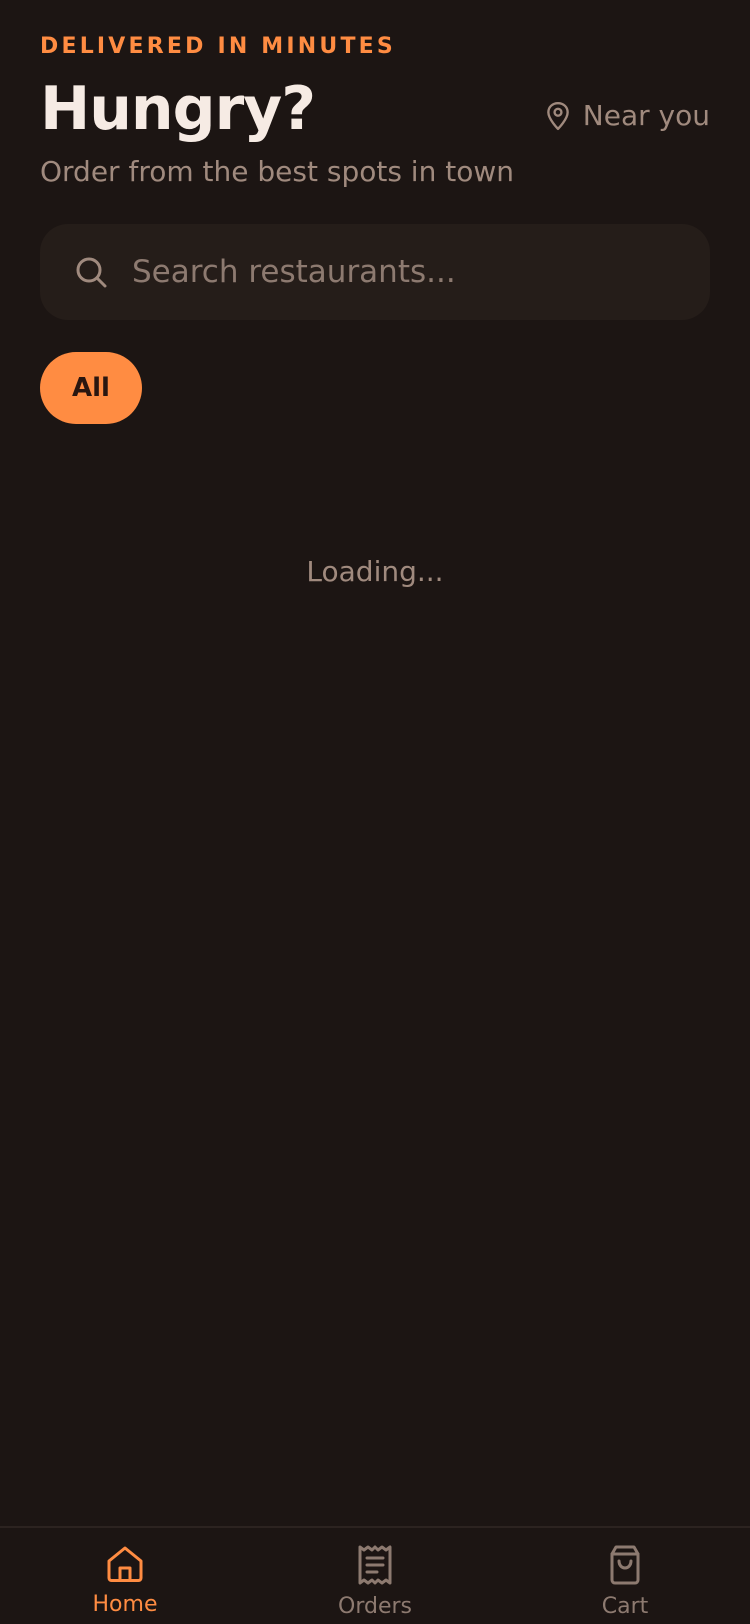  What do you see at coordinates (125, 1604) in the screenshot?
I see `tab-home-label: Home` at bounding box center [125, 1604].